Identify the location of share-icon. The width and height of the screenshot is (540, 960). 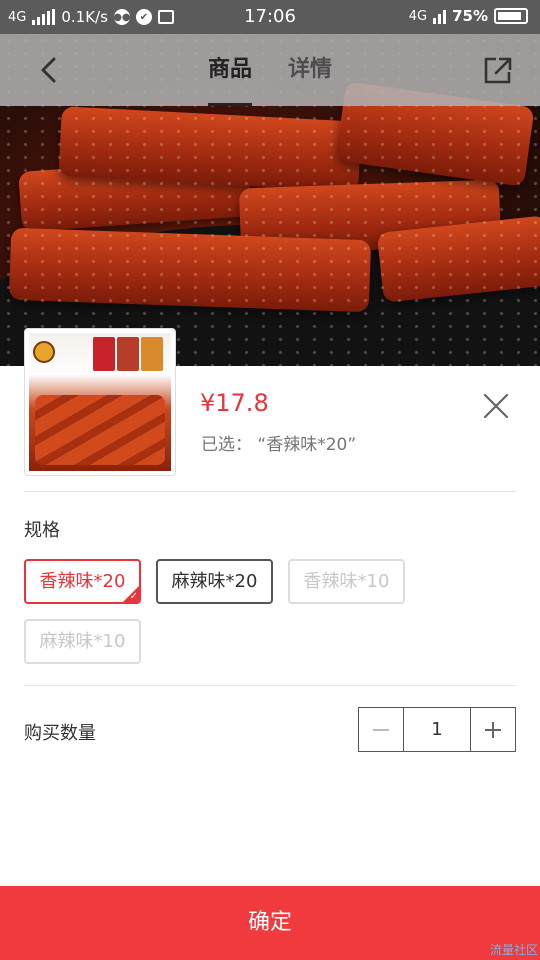
(498, 70).